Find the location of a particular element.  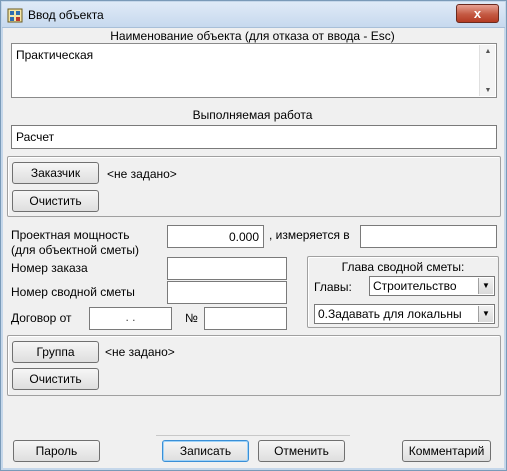

group-clear-button: Очистить is located at coordinates (55, 379).